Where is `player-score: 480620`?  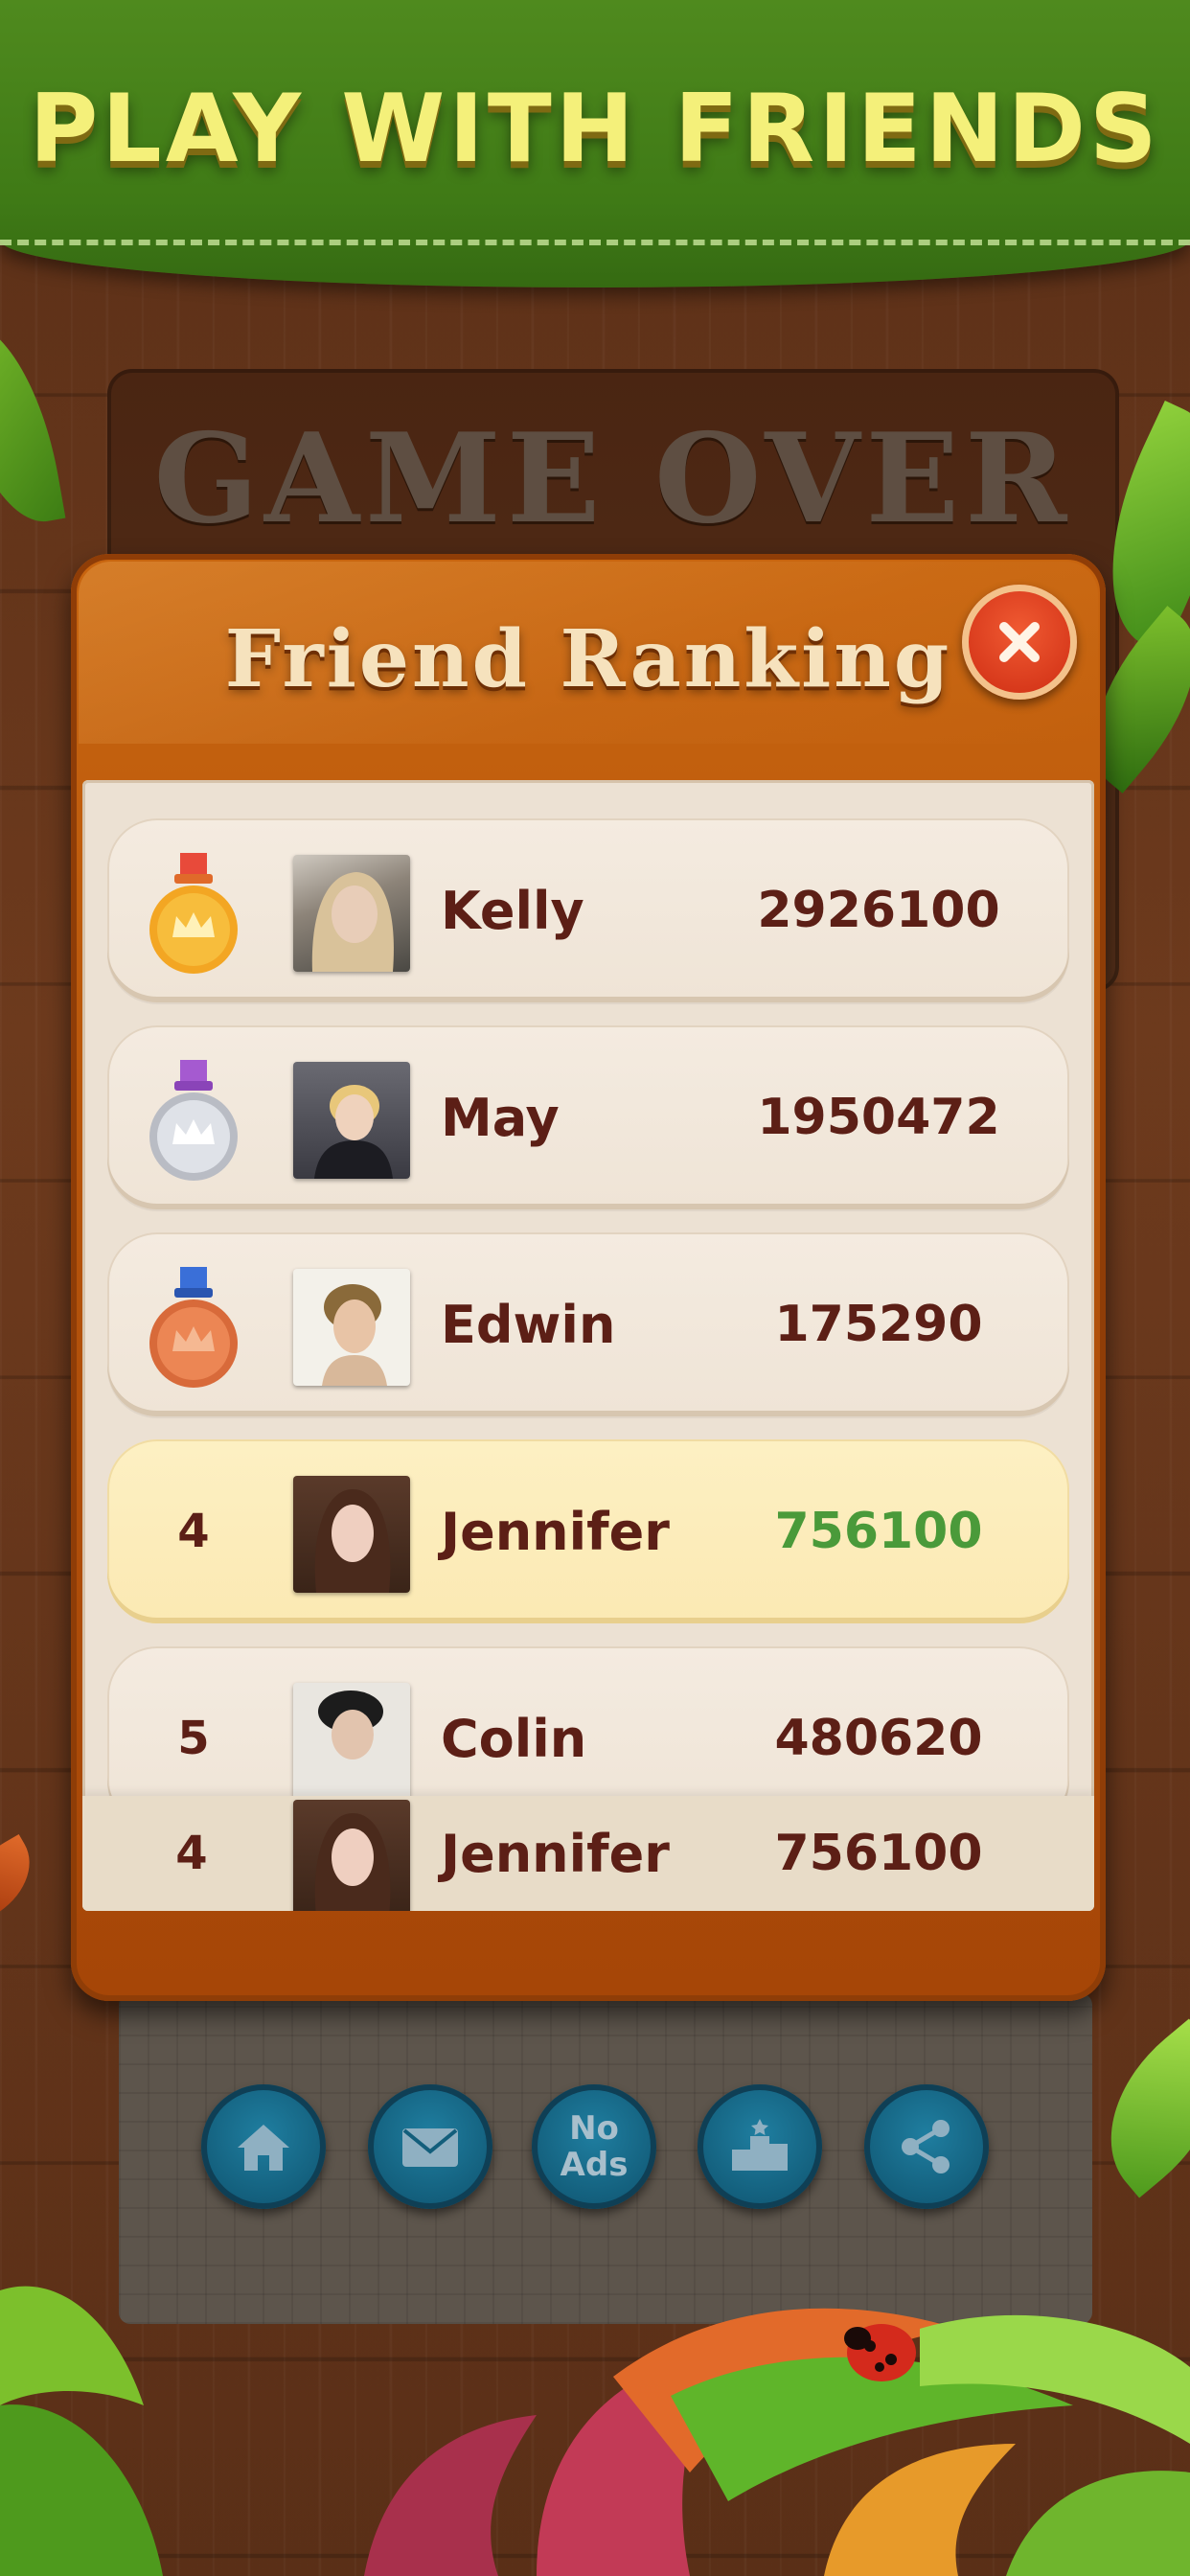
player-score: 480620 is located at coordinates (879, 1738).